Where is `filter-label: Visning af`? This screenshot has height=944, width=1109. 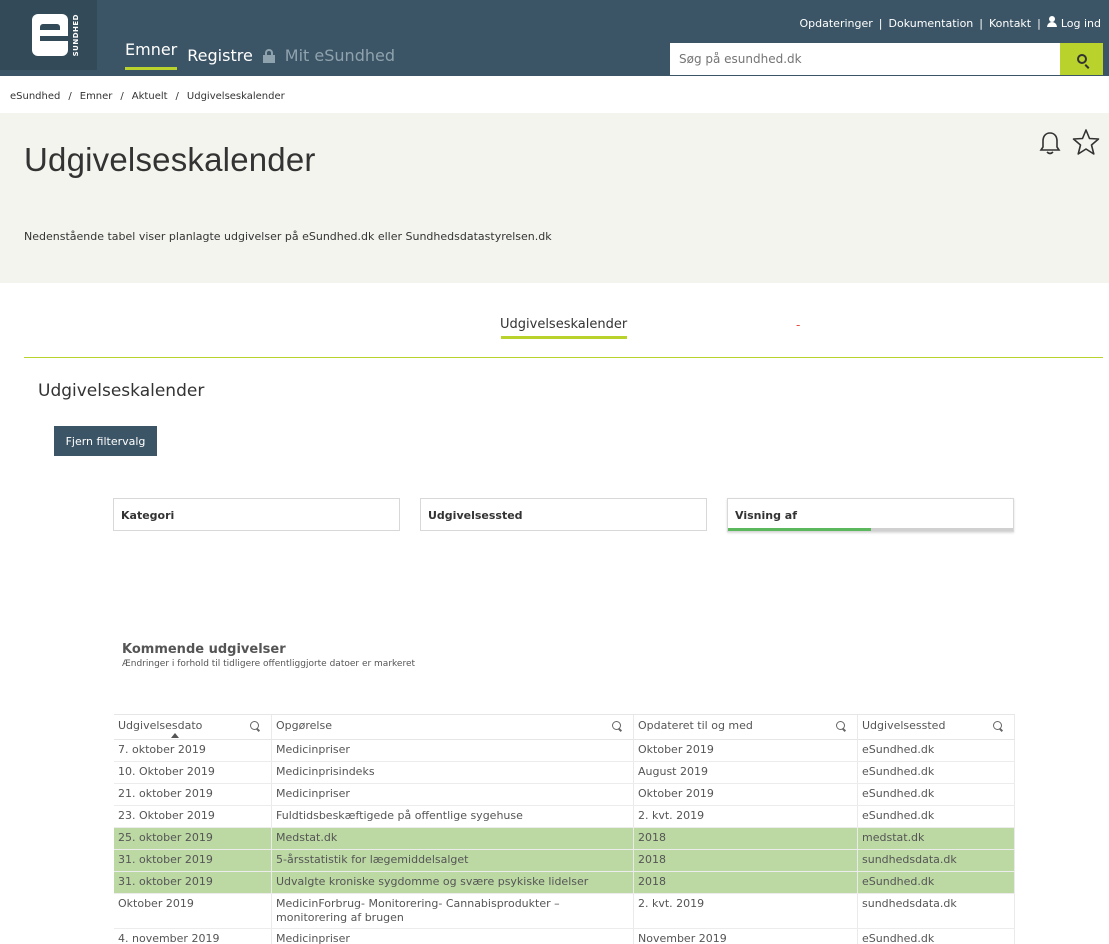 filter-label: Visning af is located at coordinates (766, 515).